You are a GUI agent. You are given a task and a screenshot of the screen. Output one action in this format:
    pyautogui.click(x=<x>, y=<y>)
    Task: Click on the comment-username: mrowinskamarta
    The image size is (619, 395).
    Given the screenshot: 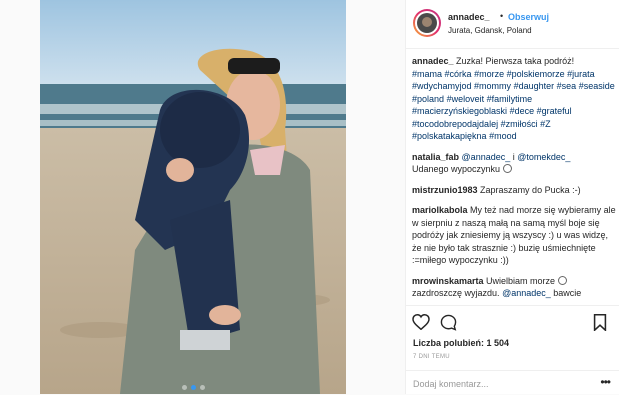 What is the action you would take?
    pyautogui.click(x=448, y=281)
    